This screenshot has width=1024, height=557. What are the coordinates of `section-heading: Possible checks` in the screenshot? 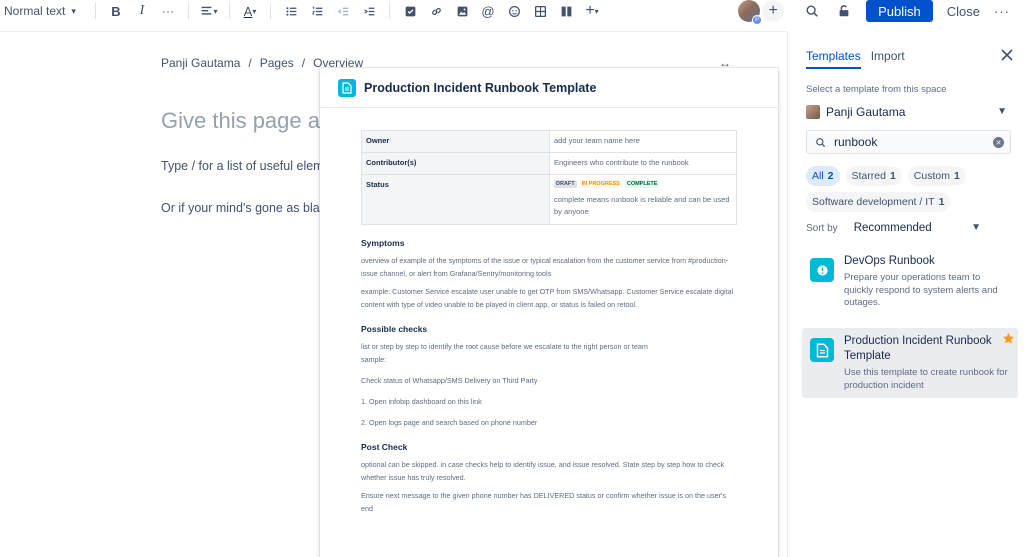 It's located at (394, 329).